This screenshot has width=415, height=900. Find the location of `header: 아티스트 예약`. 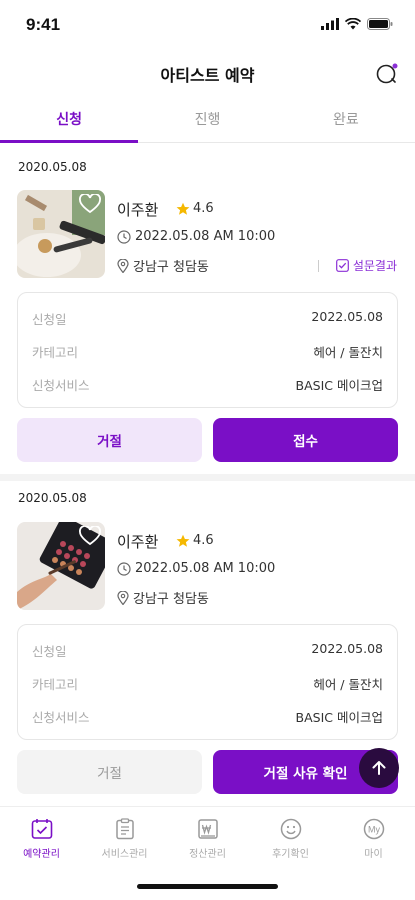

header: 아티스트 예약 is located at coordinates (207, 74).